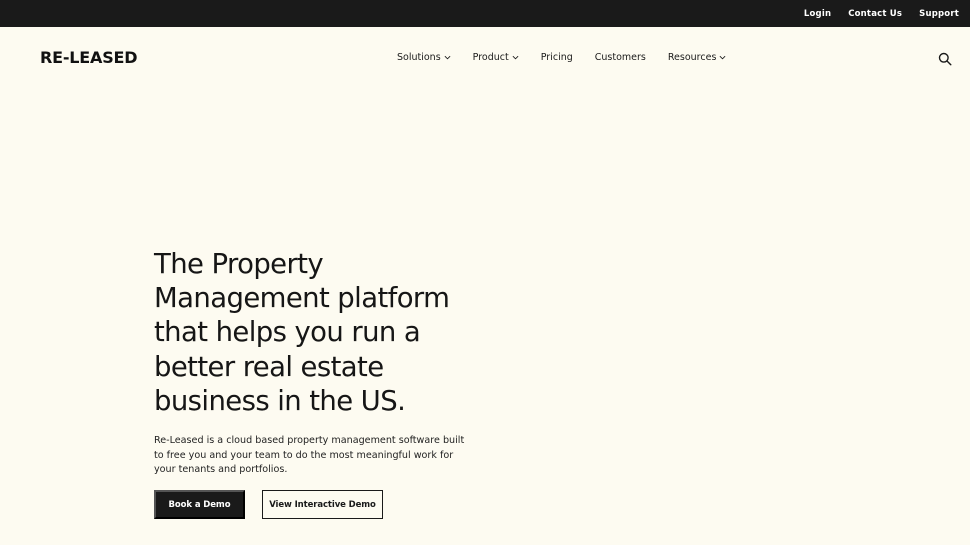 This screenshot has height=545, width=970. Describe the element at coordinates (939, 14) in the screenshot. I see `support-link: Support` at that location.